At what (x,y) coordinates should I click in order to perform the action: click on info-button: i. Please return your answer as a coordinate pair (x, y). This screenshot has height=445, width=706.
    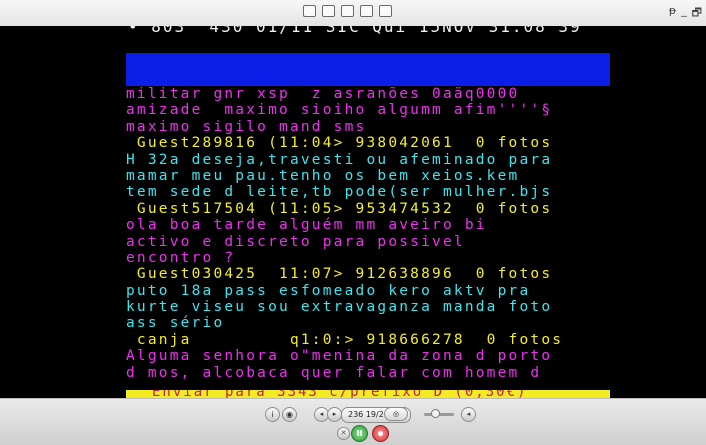
    Looking at the image, I should click on (272, 414).